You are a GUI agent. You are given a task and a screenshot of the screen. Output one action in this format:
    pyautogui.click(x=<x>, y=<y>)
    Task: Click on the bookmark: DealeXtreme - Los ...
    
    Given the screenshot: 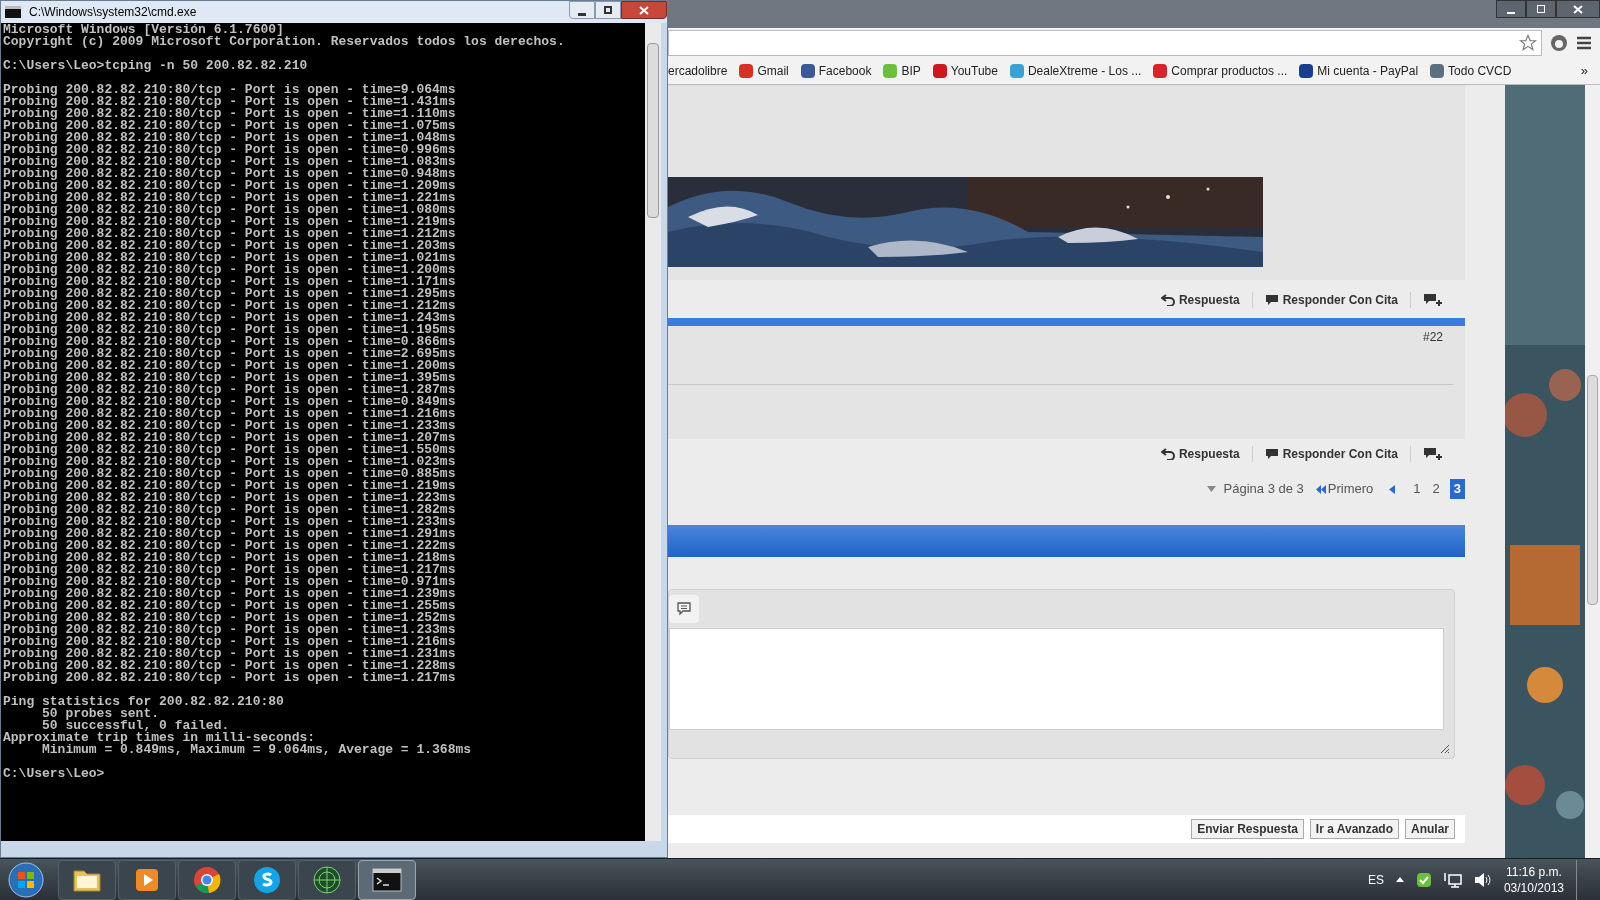 What is the action you would take?
    pyautogui.click(x=1075, y=71)
    